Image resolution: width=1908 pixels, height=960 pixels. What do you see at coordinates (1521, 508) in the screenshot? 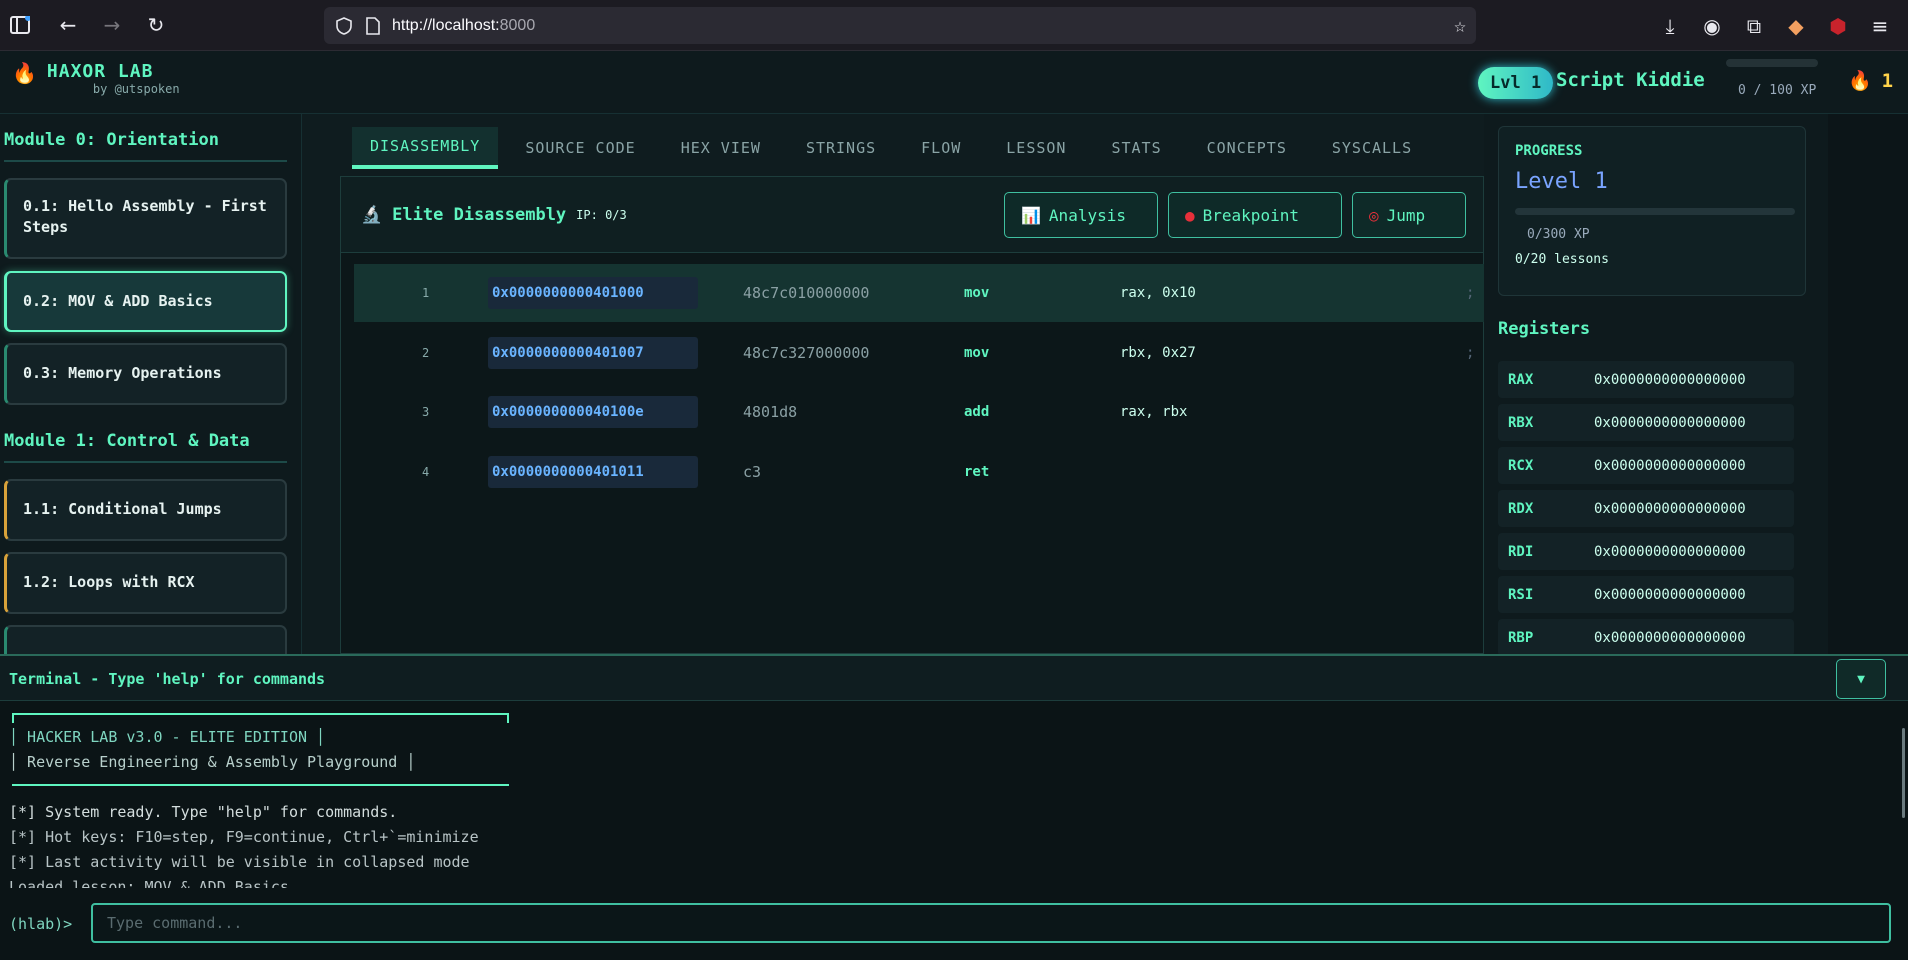
I see `register-name: RDX` at bounding box center [1521, 508].